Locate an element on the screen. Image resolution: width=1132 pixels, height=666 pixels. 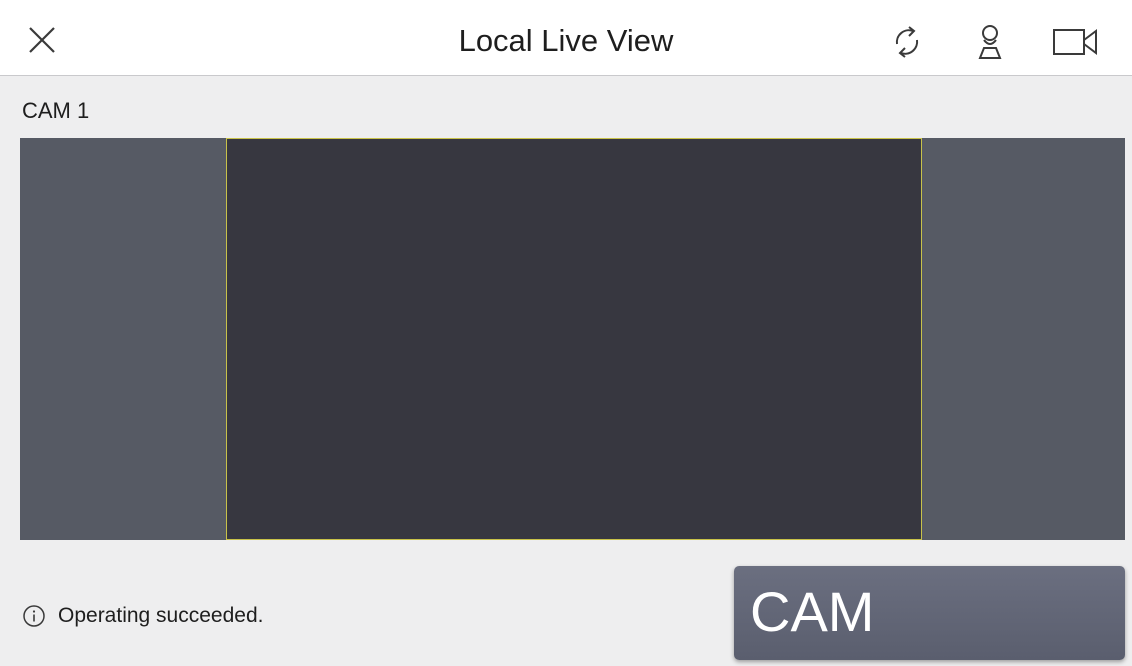
page-title: Local Live View is located at coordinates (566, 40).